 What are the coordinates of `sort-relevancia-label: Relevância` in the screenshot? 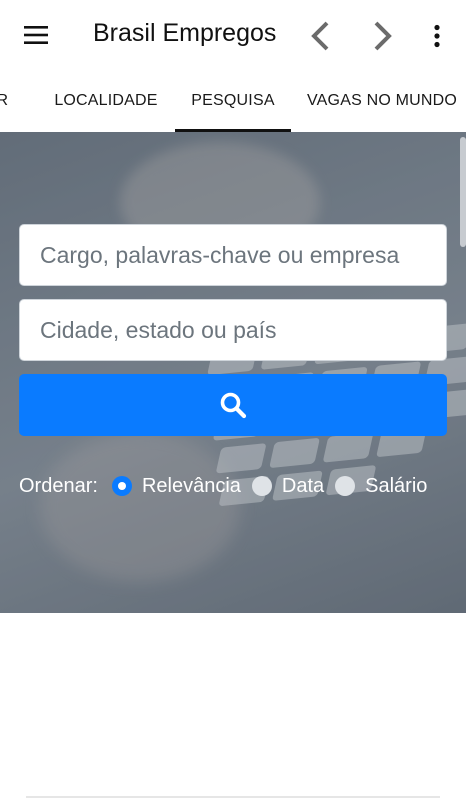 It's located at (191, 485).